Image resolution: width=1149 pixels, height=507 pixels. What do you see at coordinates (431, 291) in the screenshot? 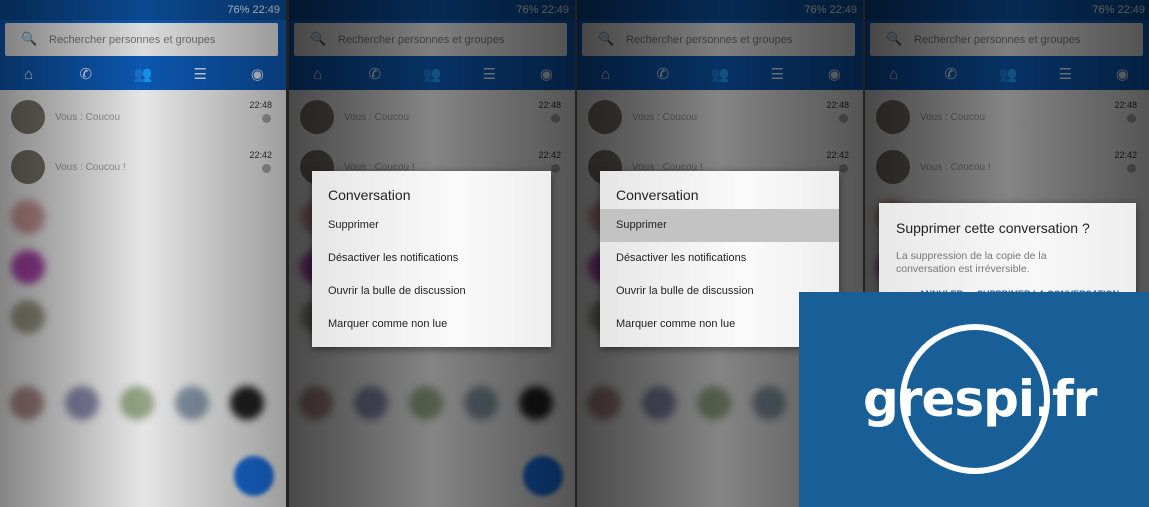
I see `menu-item: Ouvrir la bulle de discussion` at bounding box center [431, 291].